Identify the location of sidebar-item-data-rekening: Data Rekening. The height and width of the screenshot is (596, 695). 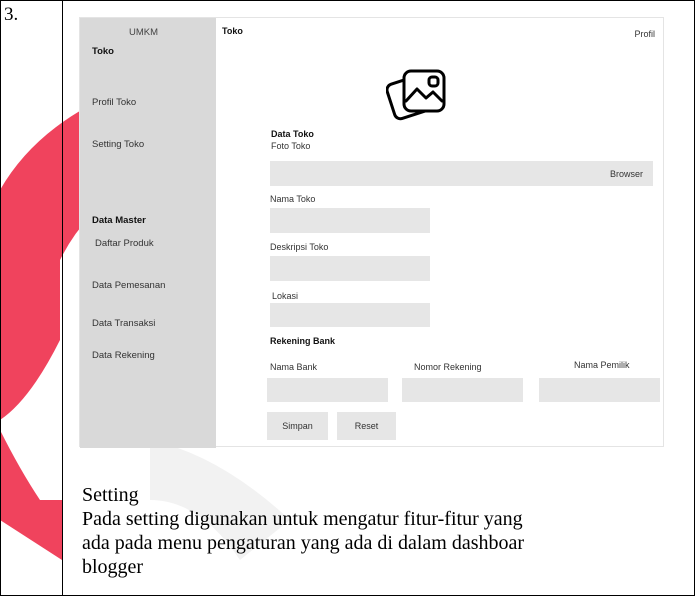
(123, 355).